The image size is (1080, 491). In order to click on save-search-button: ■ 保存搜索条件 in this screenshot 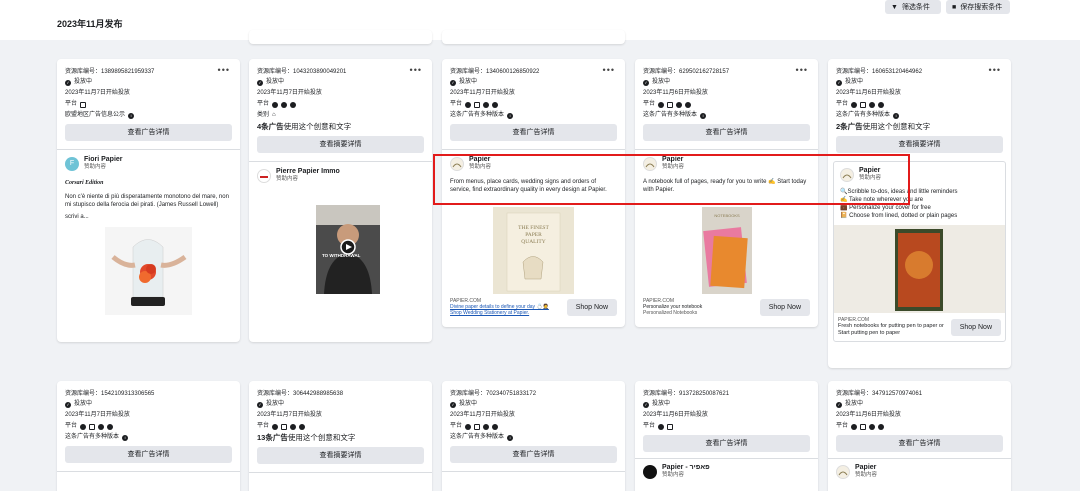, I will do `click(978, 7)`.